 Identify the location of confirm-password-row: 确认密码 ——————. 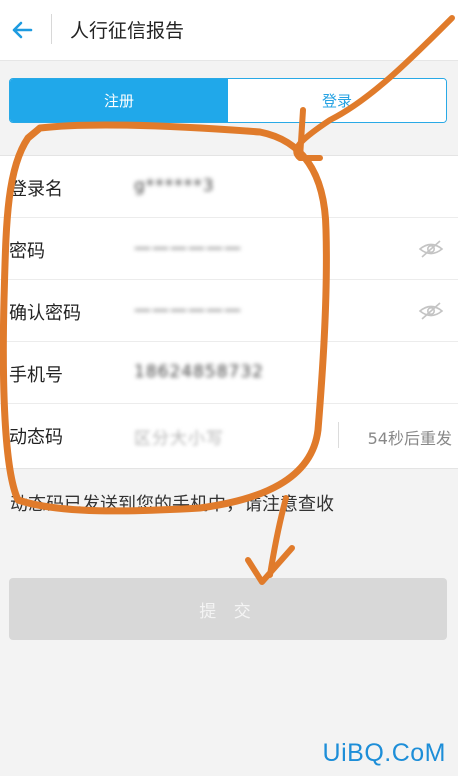
(229, 311).